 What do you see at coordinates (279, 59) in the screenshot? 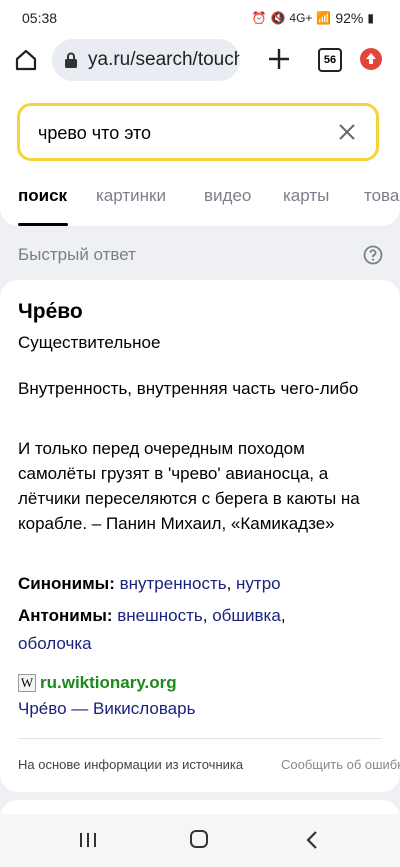
I see `new-tab-icon` at bounding box center [279, 59].